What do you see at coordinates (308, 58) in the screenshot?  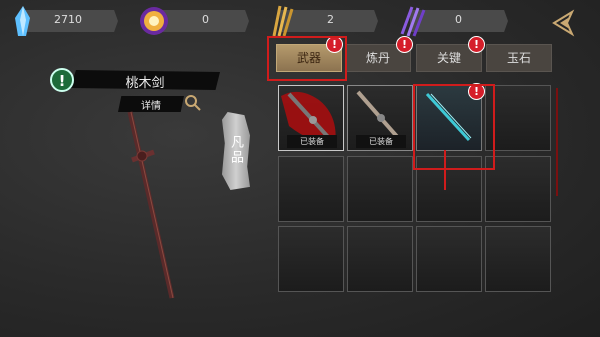 I see `tab-label: 武器` at bounding box center [308, 58].